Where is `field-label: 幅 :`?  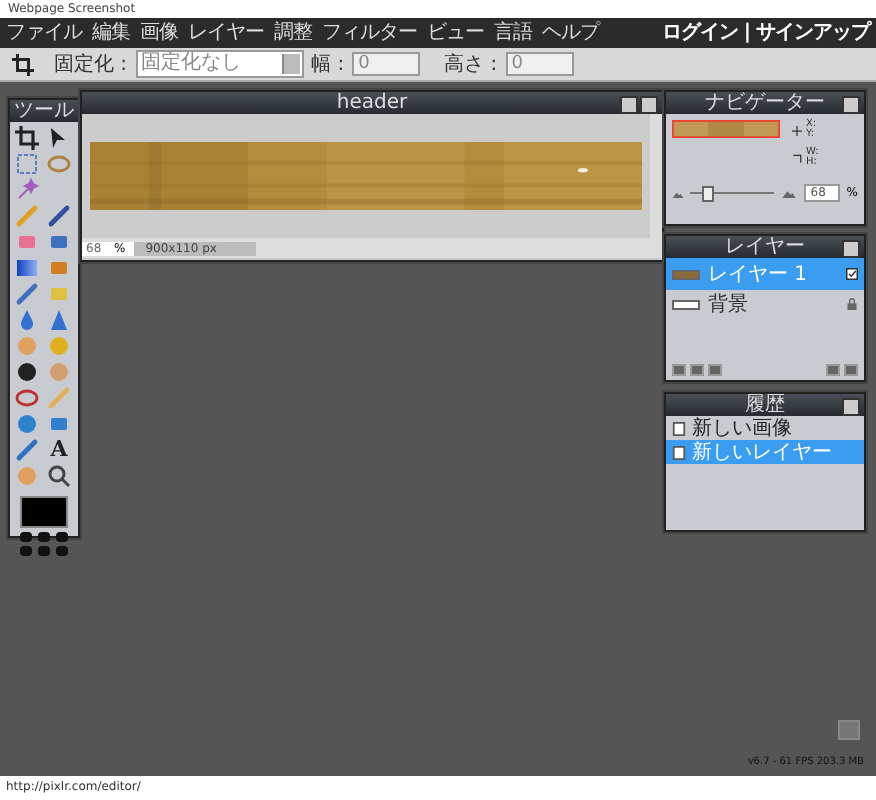
field-label: 幅 : is located at coordinates (328, 65).